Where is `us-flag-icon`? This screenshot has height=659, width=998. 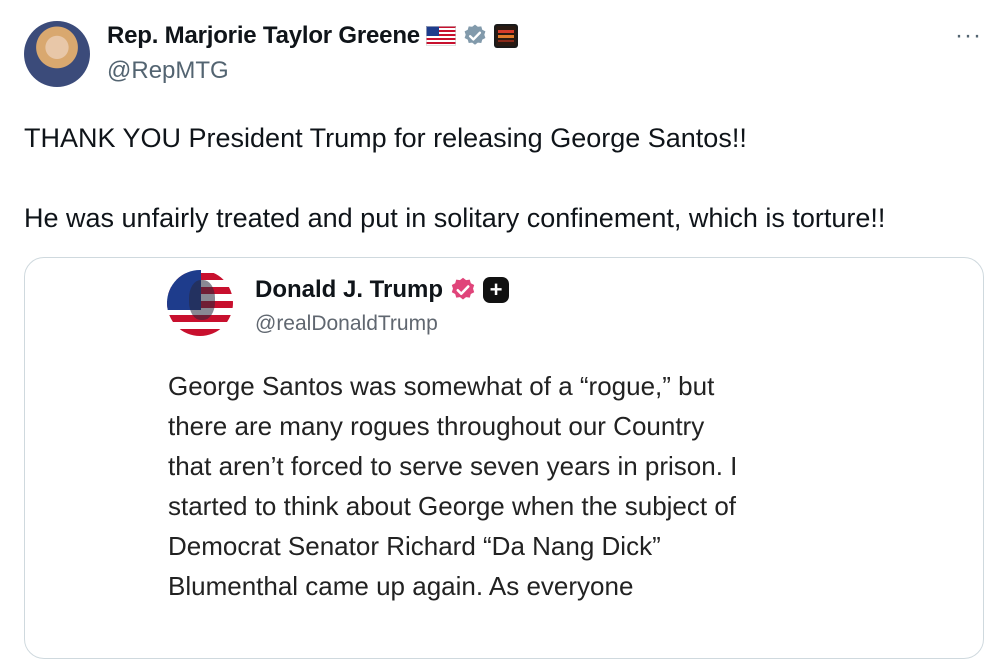
us-flag-icon is located at coordinates (440, 36).